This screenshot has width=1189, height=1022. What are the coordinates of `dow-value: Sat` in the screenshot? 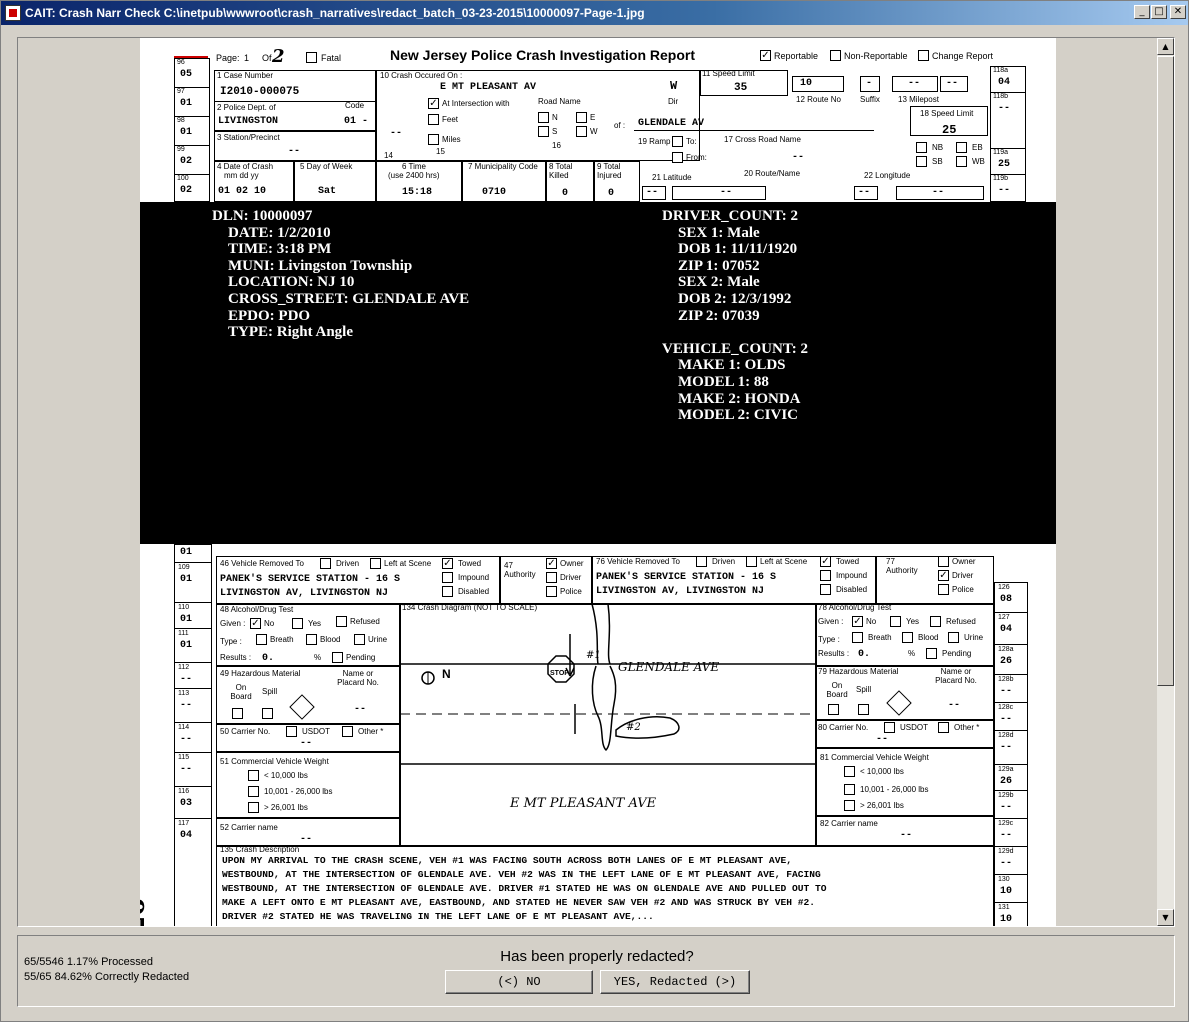 It's located at (327, 191).